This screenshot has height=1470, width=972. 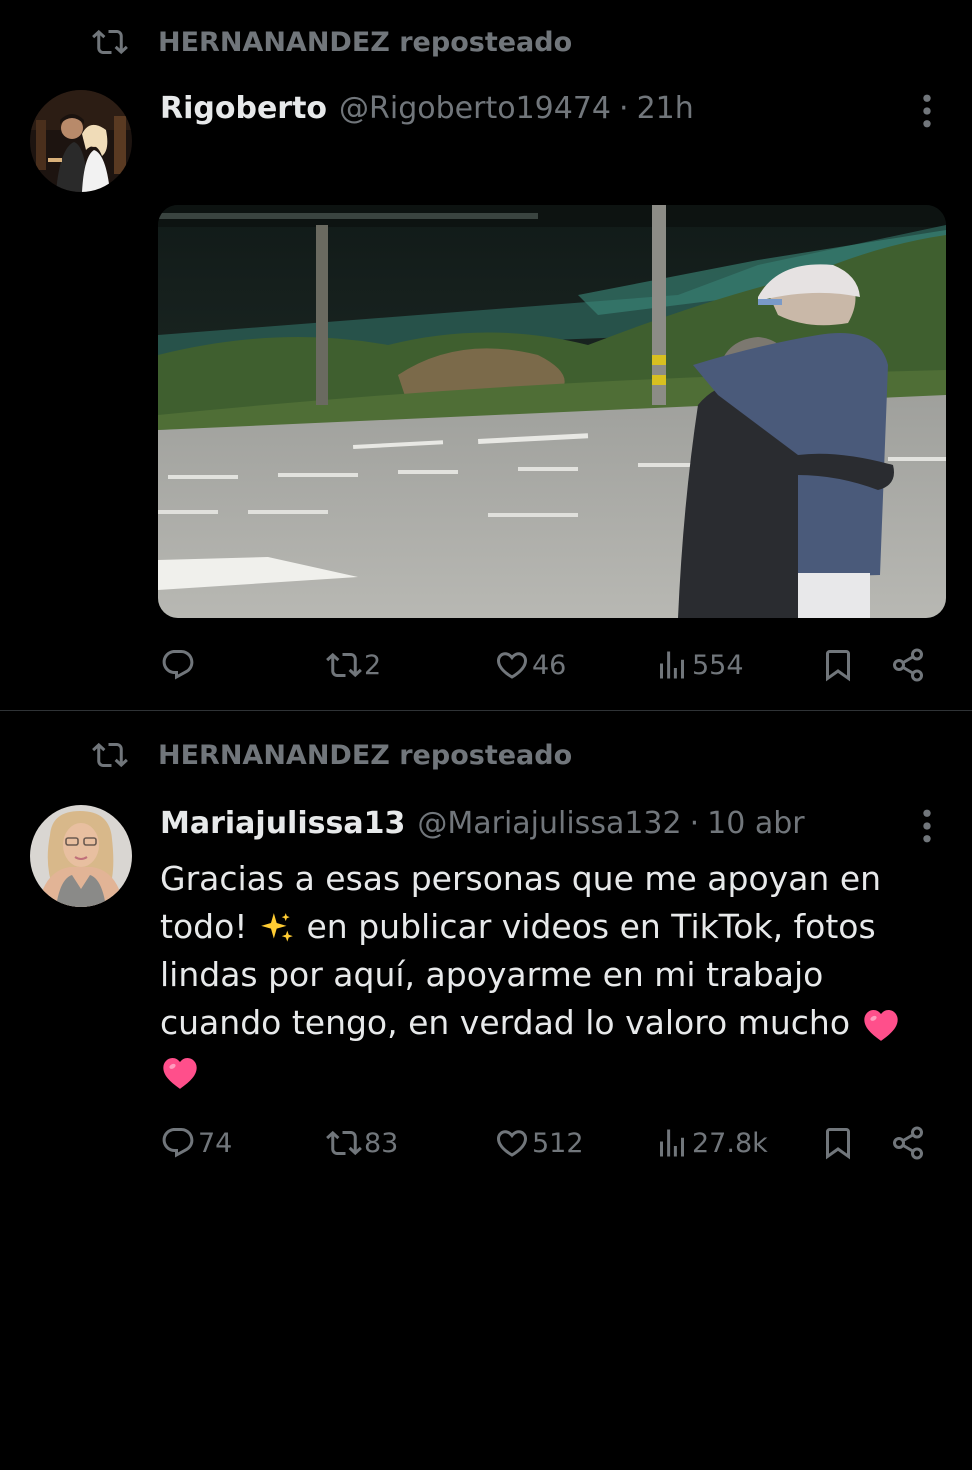 What do you see at coordinates (277, 929) in the screenshot?
I see `sparkles-emoji` at bounding box center [277, 929].